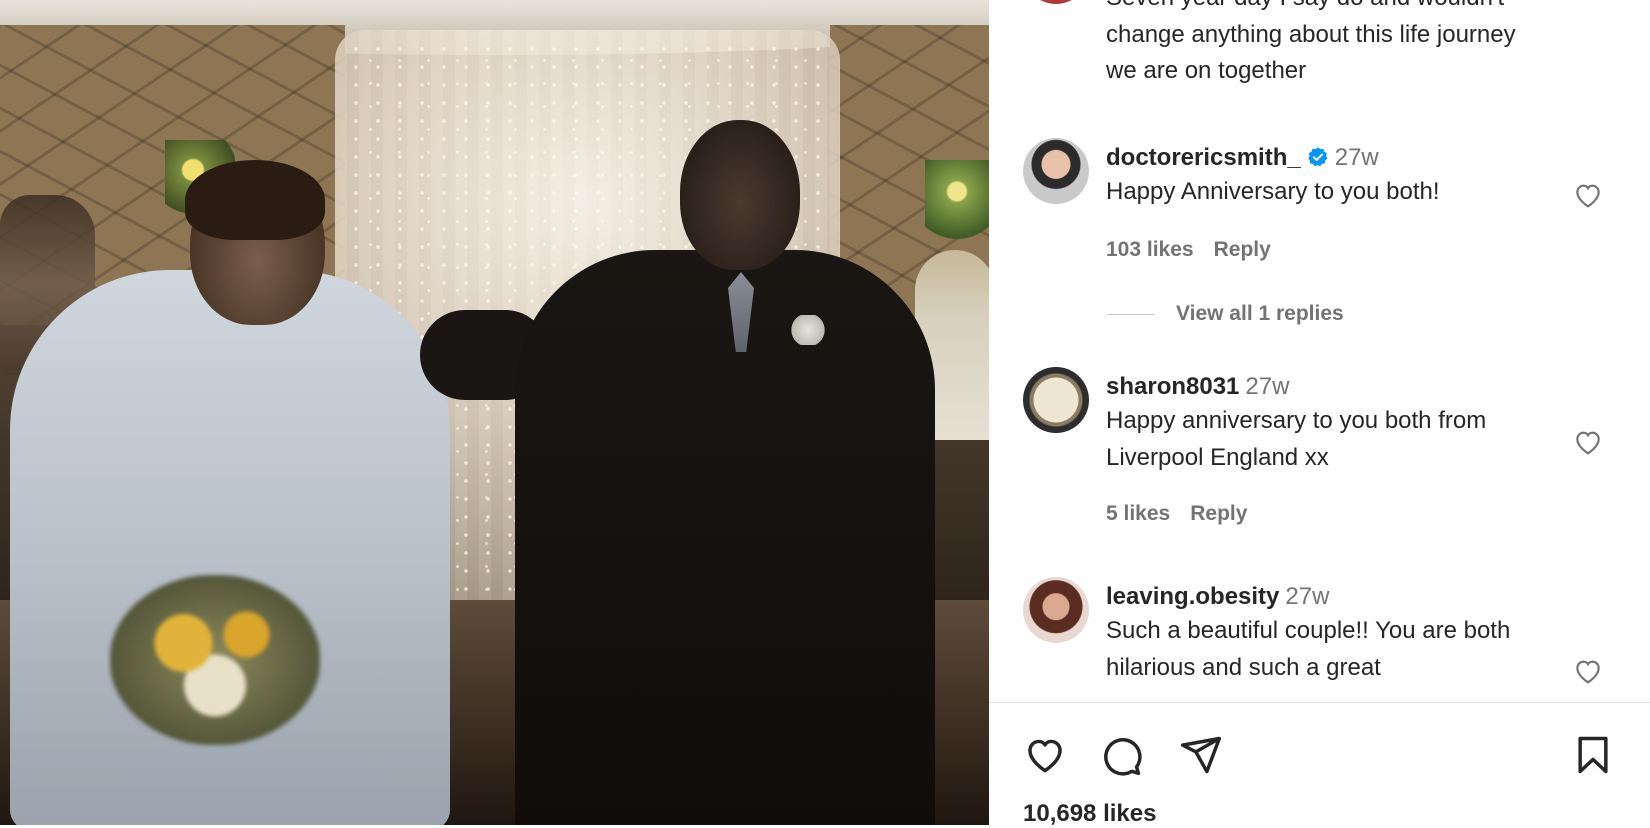 This screenshot has height=828, width=1650. Describe the element at coordinates (1192, 596) in the screenshot. I see `comment-username: leaving.obesity` at that location.